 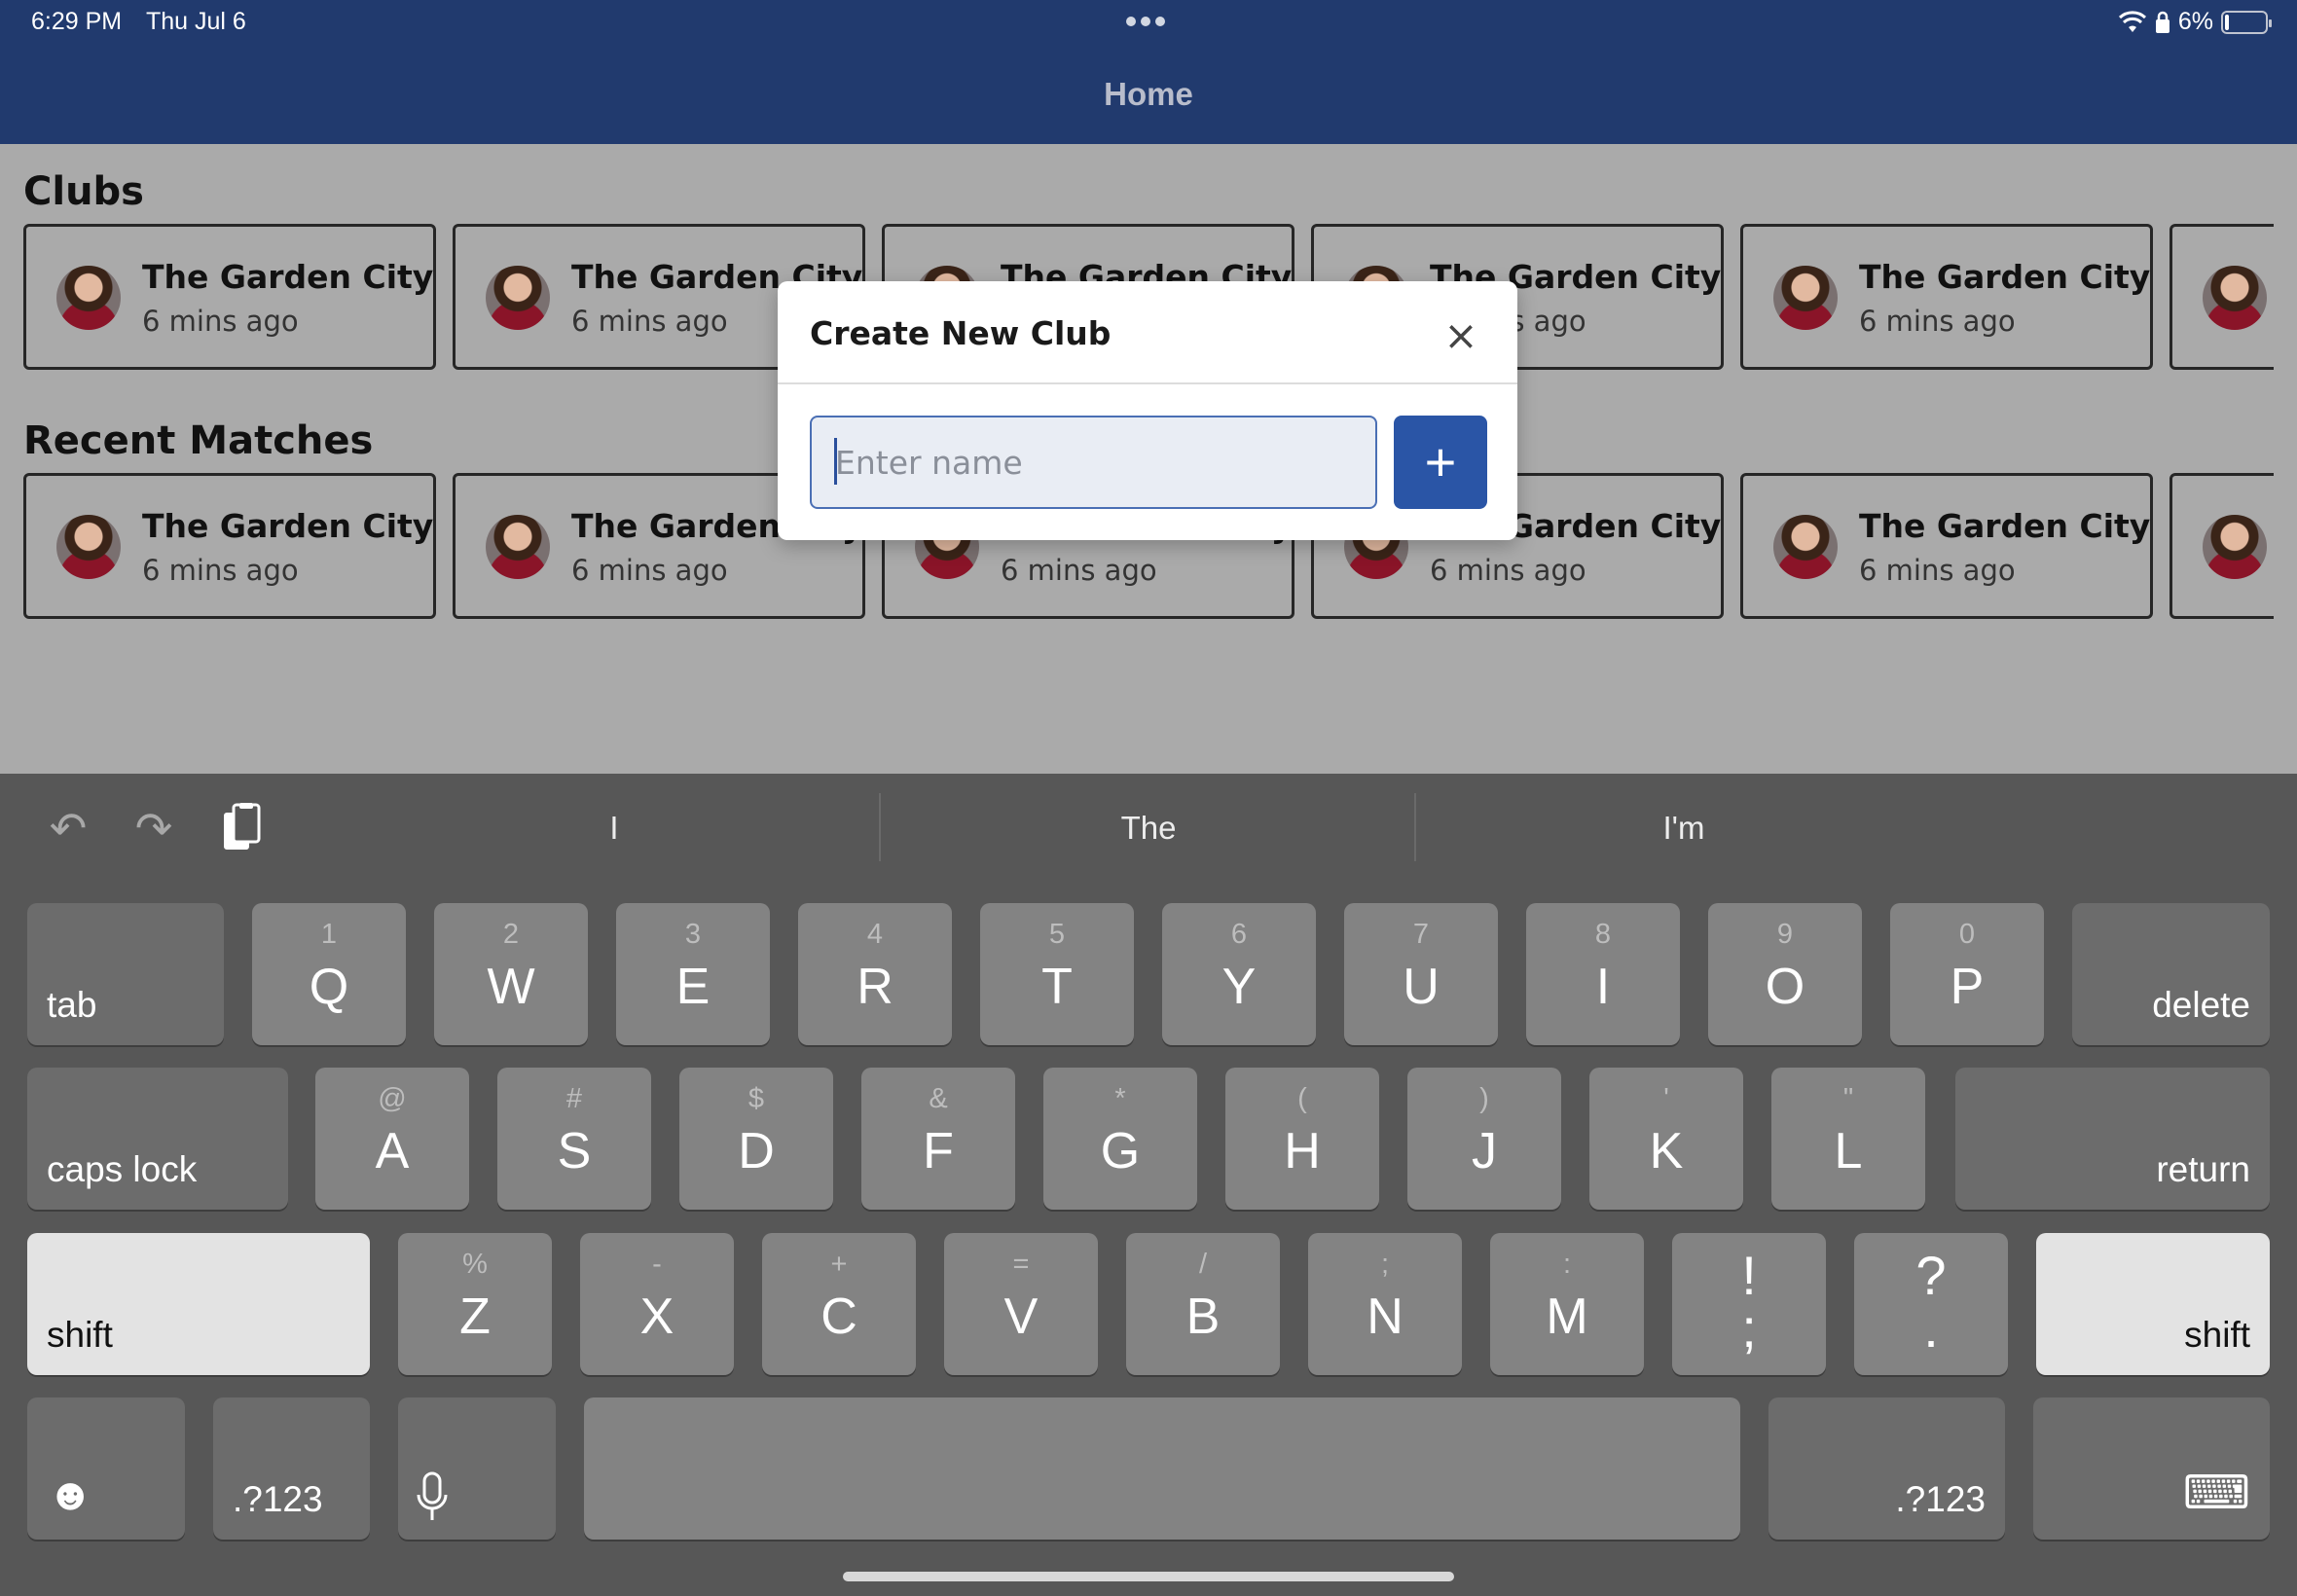 I want to click on return-key: return, so click(x=2112, y=1139).